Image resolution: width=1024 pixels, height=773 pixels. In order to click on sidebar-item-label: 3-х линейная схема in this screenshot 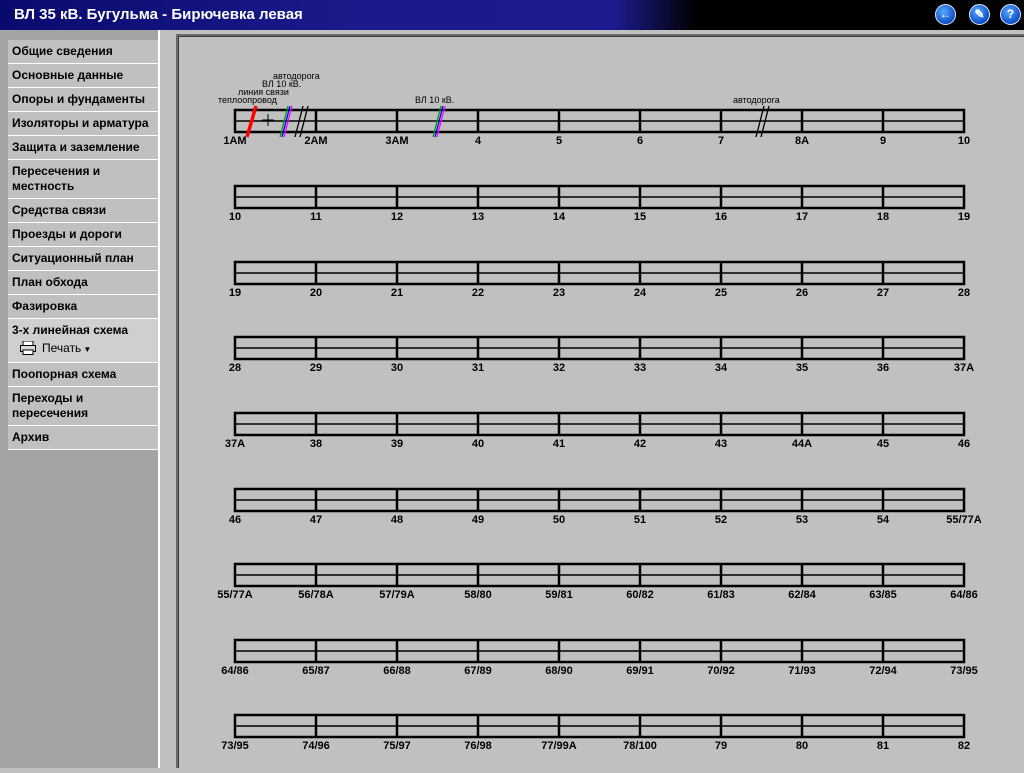, I will do `click(70, 330)`.